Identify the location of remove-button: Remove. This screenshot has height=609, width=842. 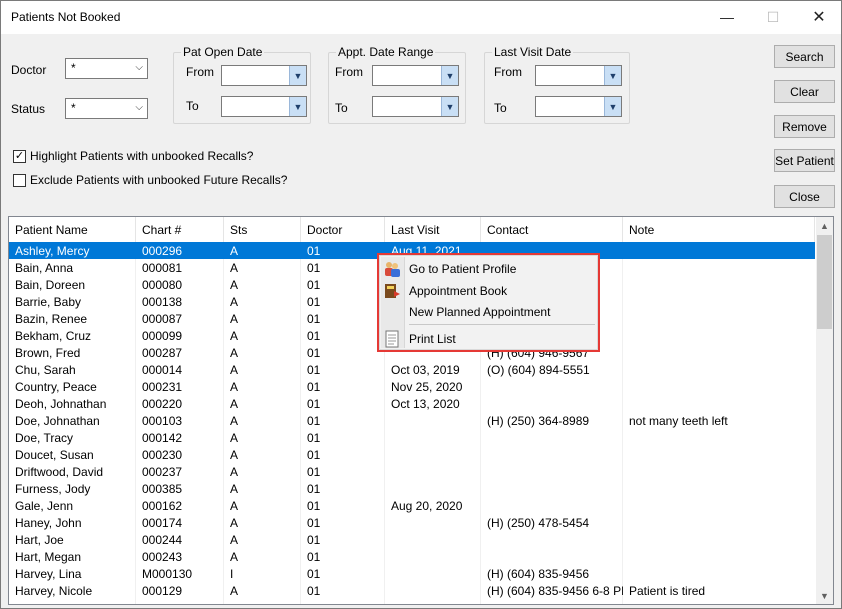
(804, 126).